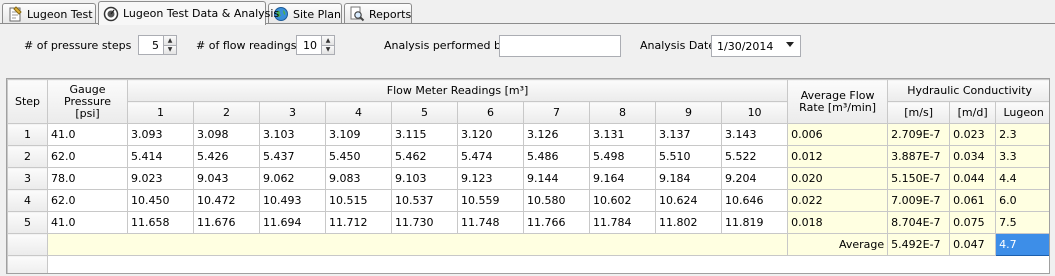 The image size is (1055, 276). I want to click on flow-reading-cell: 9.184, so click(688, 178).